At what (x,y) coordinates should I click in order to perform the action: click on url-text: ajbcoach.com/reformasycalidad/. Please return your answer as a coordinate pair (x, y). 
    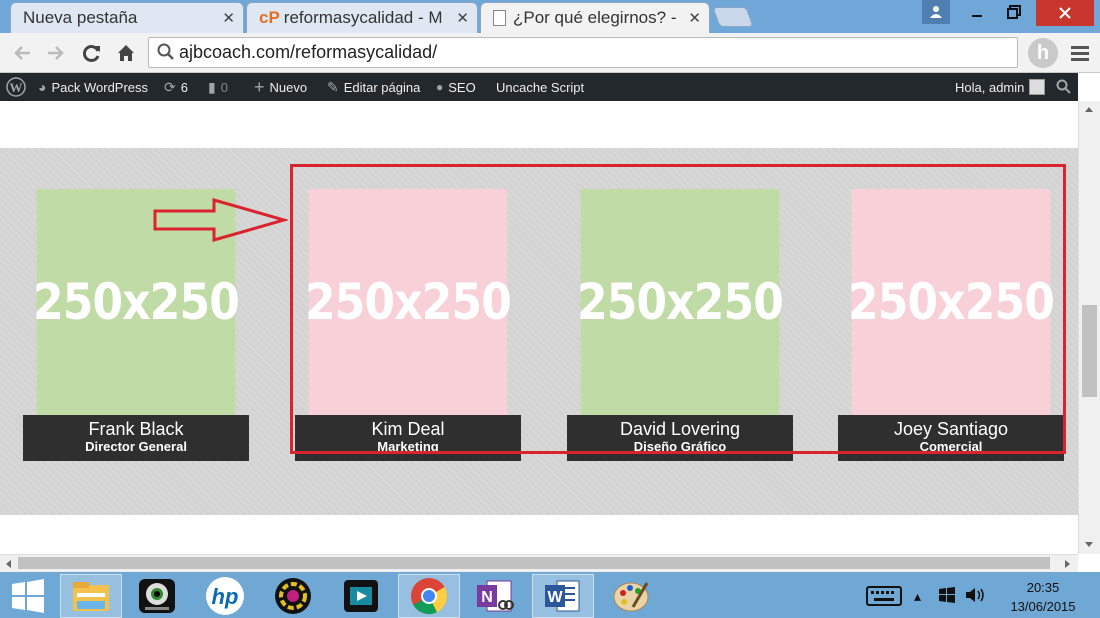
    Looking at the image, I should click on (308, 52).